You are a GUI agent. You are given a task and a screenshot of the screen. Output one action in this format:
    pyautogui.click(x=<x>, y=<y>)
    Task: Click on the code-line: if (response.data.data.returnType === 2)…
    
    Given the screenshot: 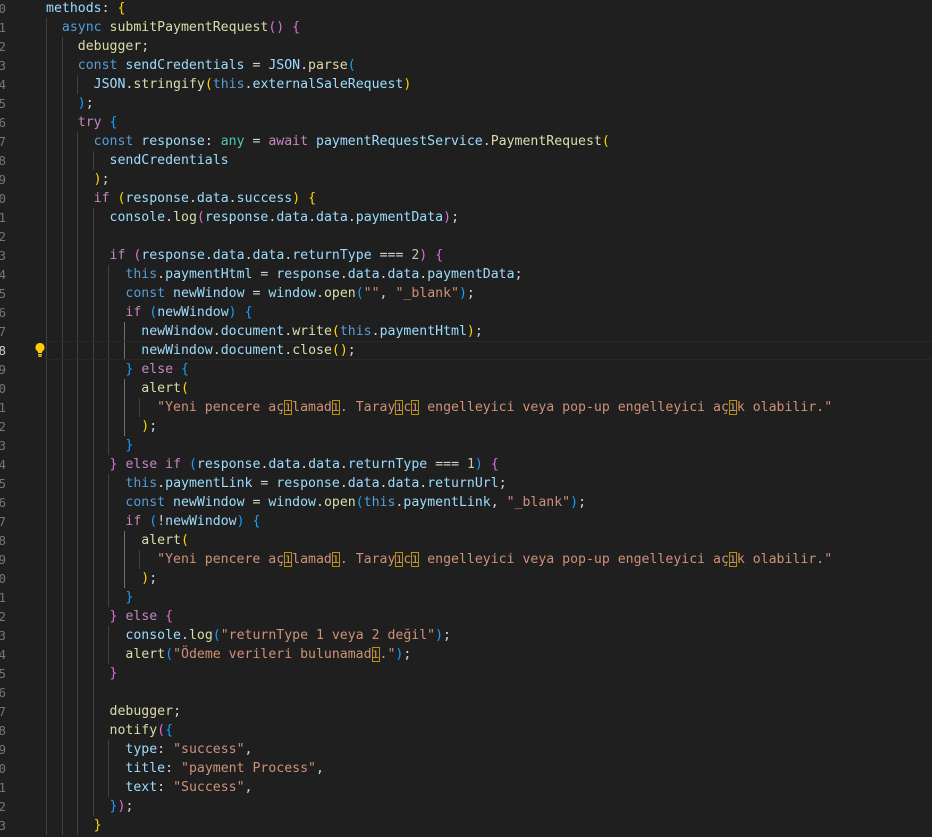 What is the action you would take?
    pyautogui.click(x=489, y=255)
    